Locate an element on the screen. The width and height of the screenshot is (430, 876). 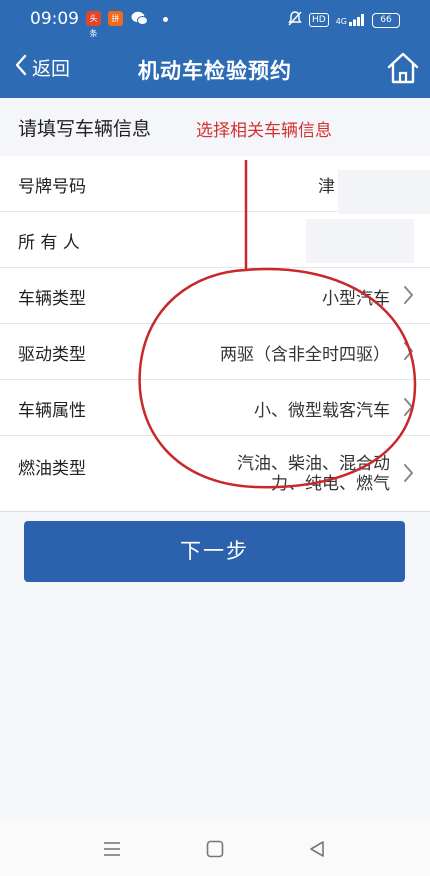
annotation-text: 选择相关车辆信息 is located at coordinates (264, 131).